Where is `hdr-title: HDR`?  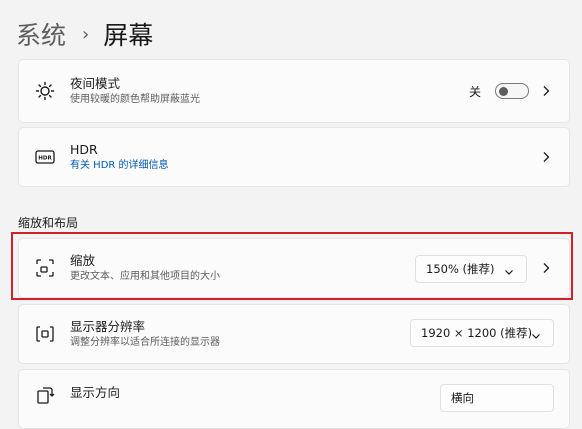 hdr-title: HDR is located at coordinates (84, 149).